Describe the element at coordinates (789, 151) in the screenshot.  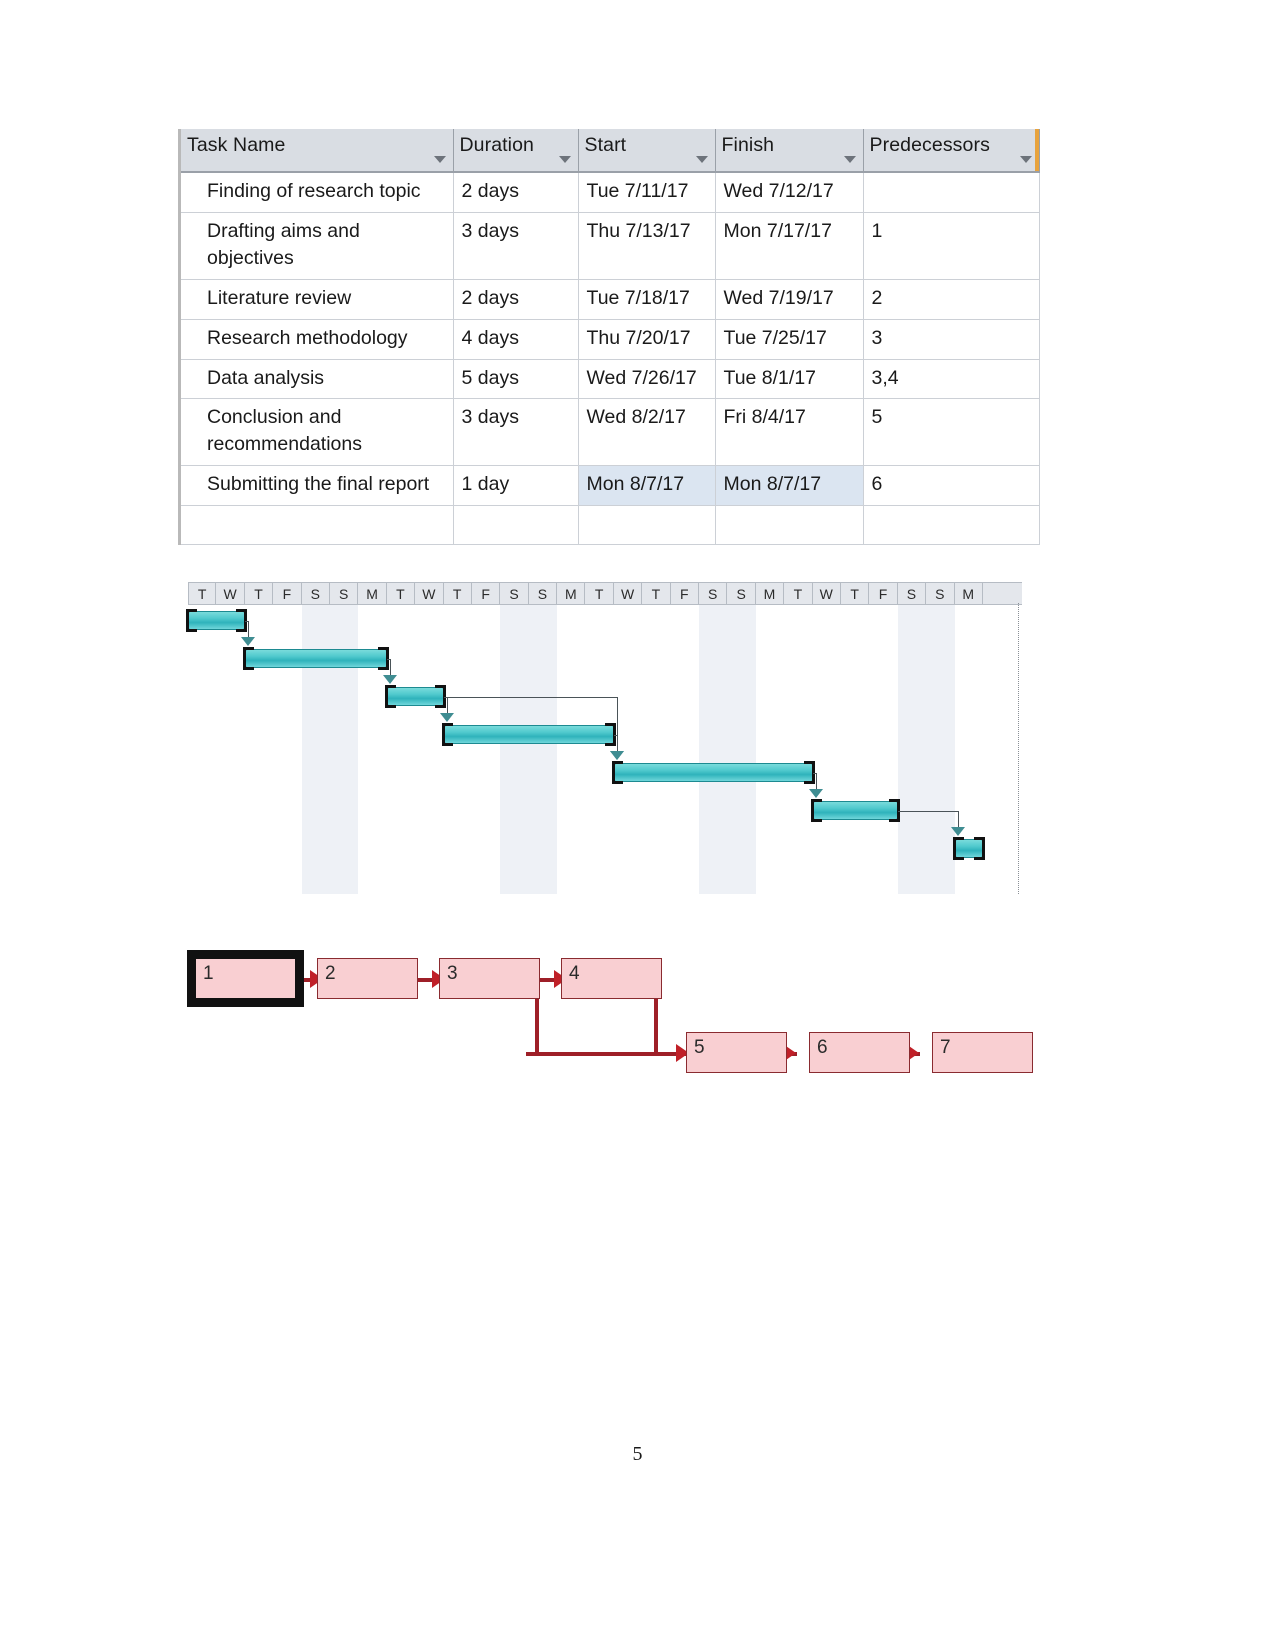
I see `column-header-finish: Finish` at that location.